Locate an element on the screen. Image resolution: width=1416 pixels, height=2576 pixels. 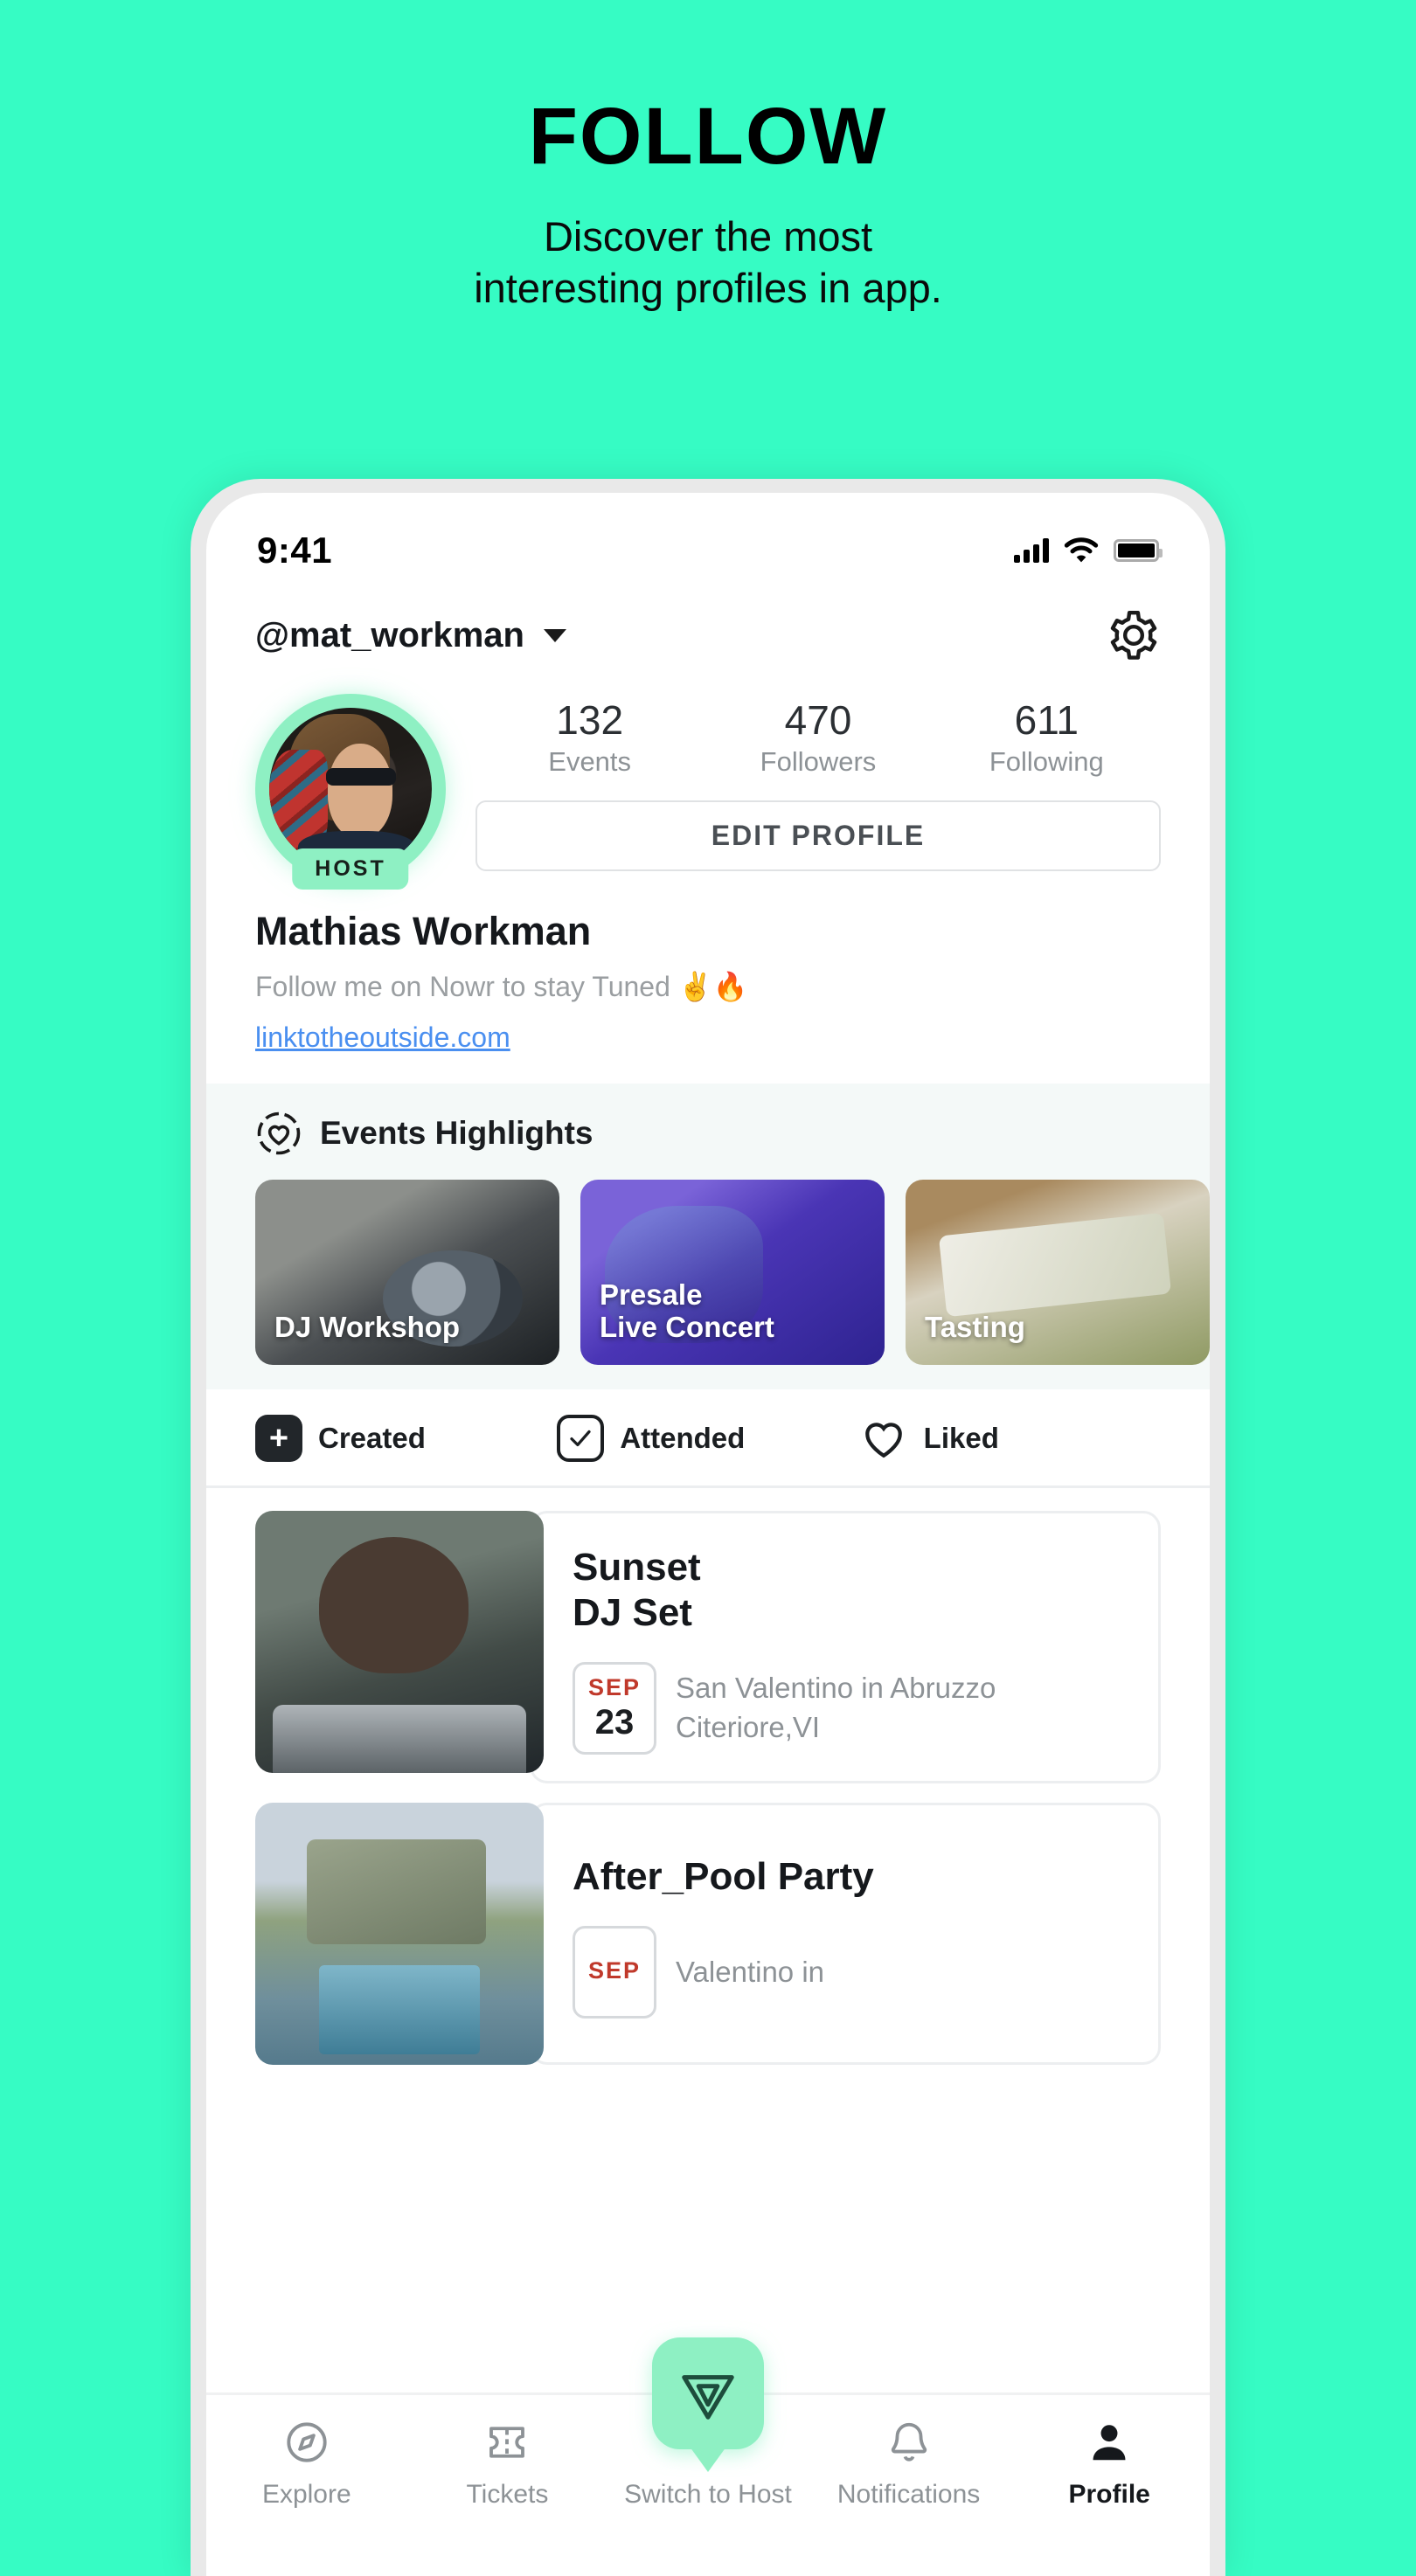
cellular-signal-icon is located at coordinates (1031, 550).